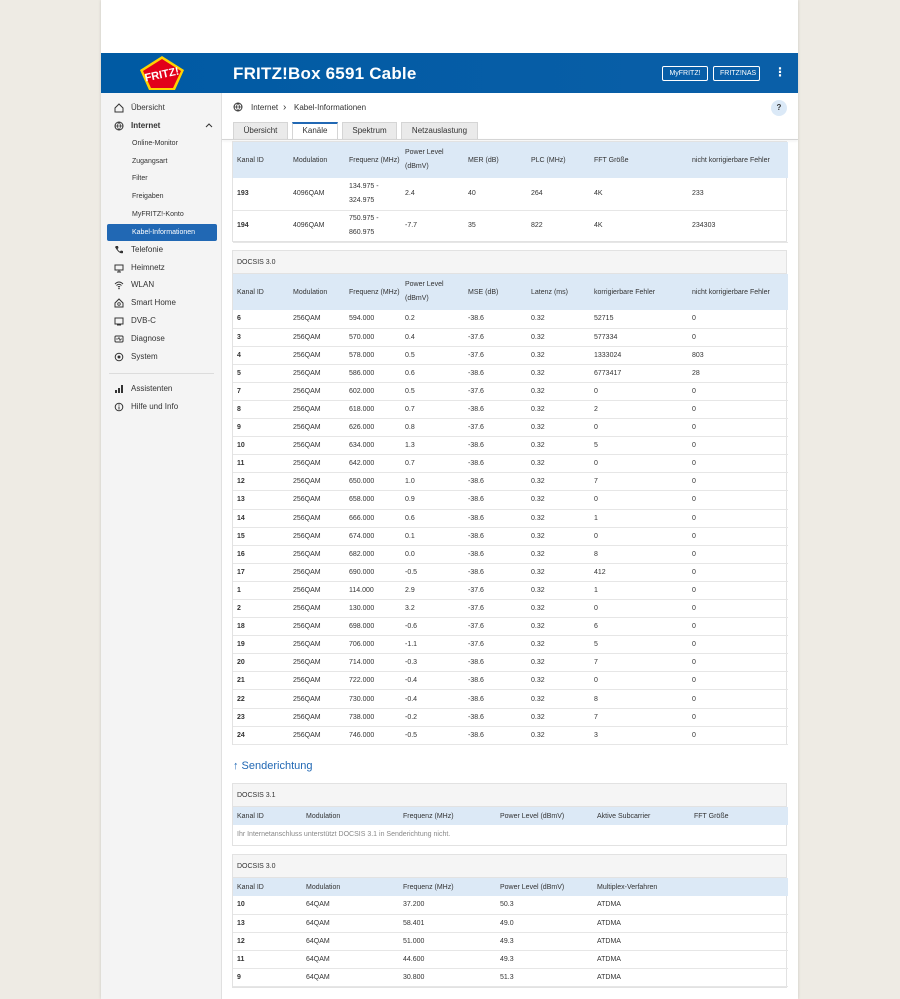  What do you see at coordinates (161, 107) in the screenshot?
I see `sidebar-item-uebersicht: Übersicht` at bounding box center [161, 107].